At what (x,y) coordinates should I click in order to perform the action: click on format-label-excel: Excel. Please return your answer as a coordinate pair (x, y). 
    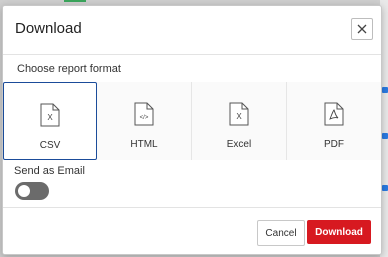
    Looking at the image, I should click on (239, 144).